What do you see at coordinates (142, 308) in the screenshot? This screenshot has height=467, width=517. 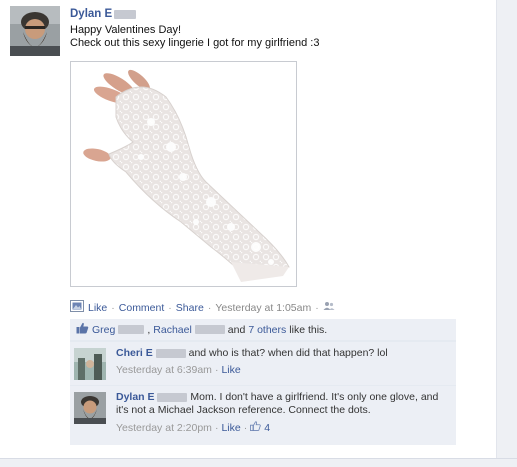 I see `comment-link: Comment` at bounding box center [142, 308].